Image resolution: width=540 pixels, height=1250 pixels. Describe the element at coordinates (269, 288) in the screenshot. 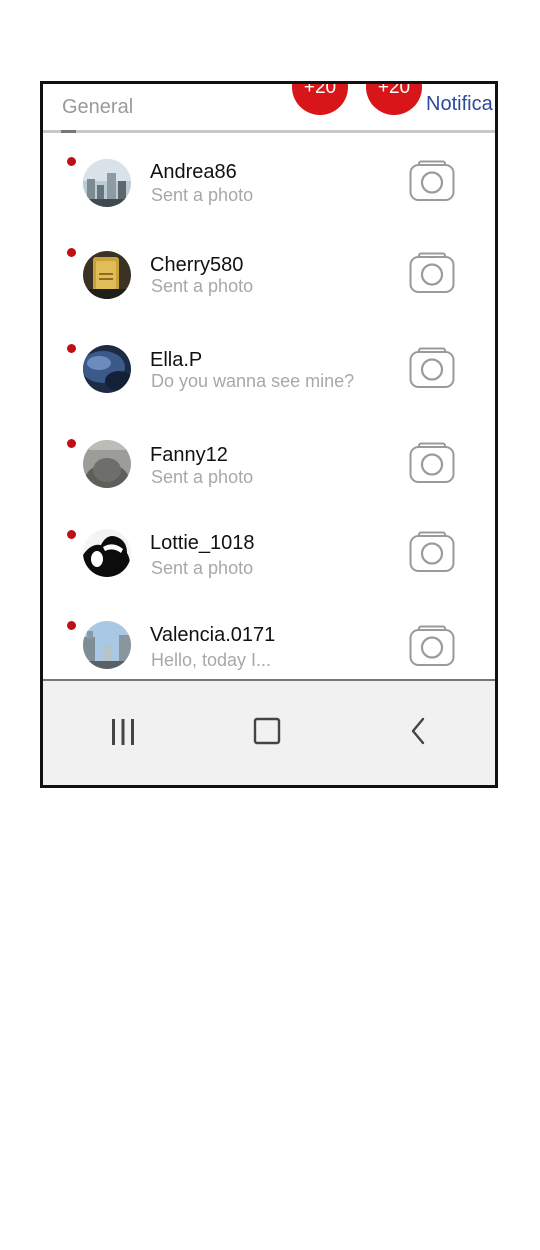

I see `conversation-row: Cherry580 Sent a photo` at that location.